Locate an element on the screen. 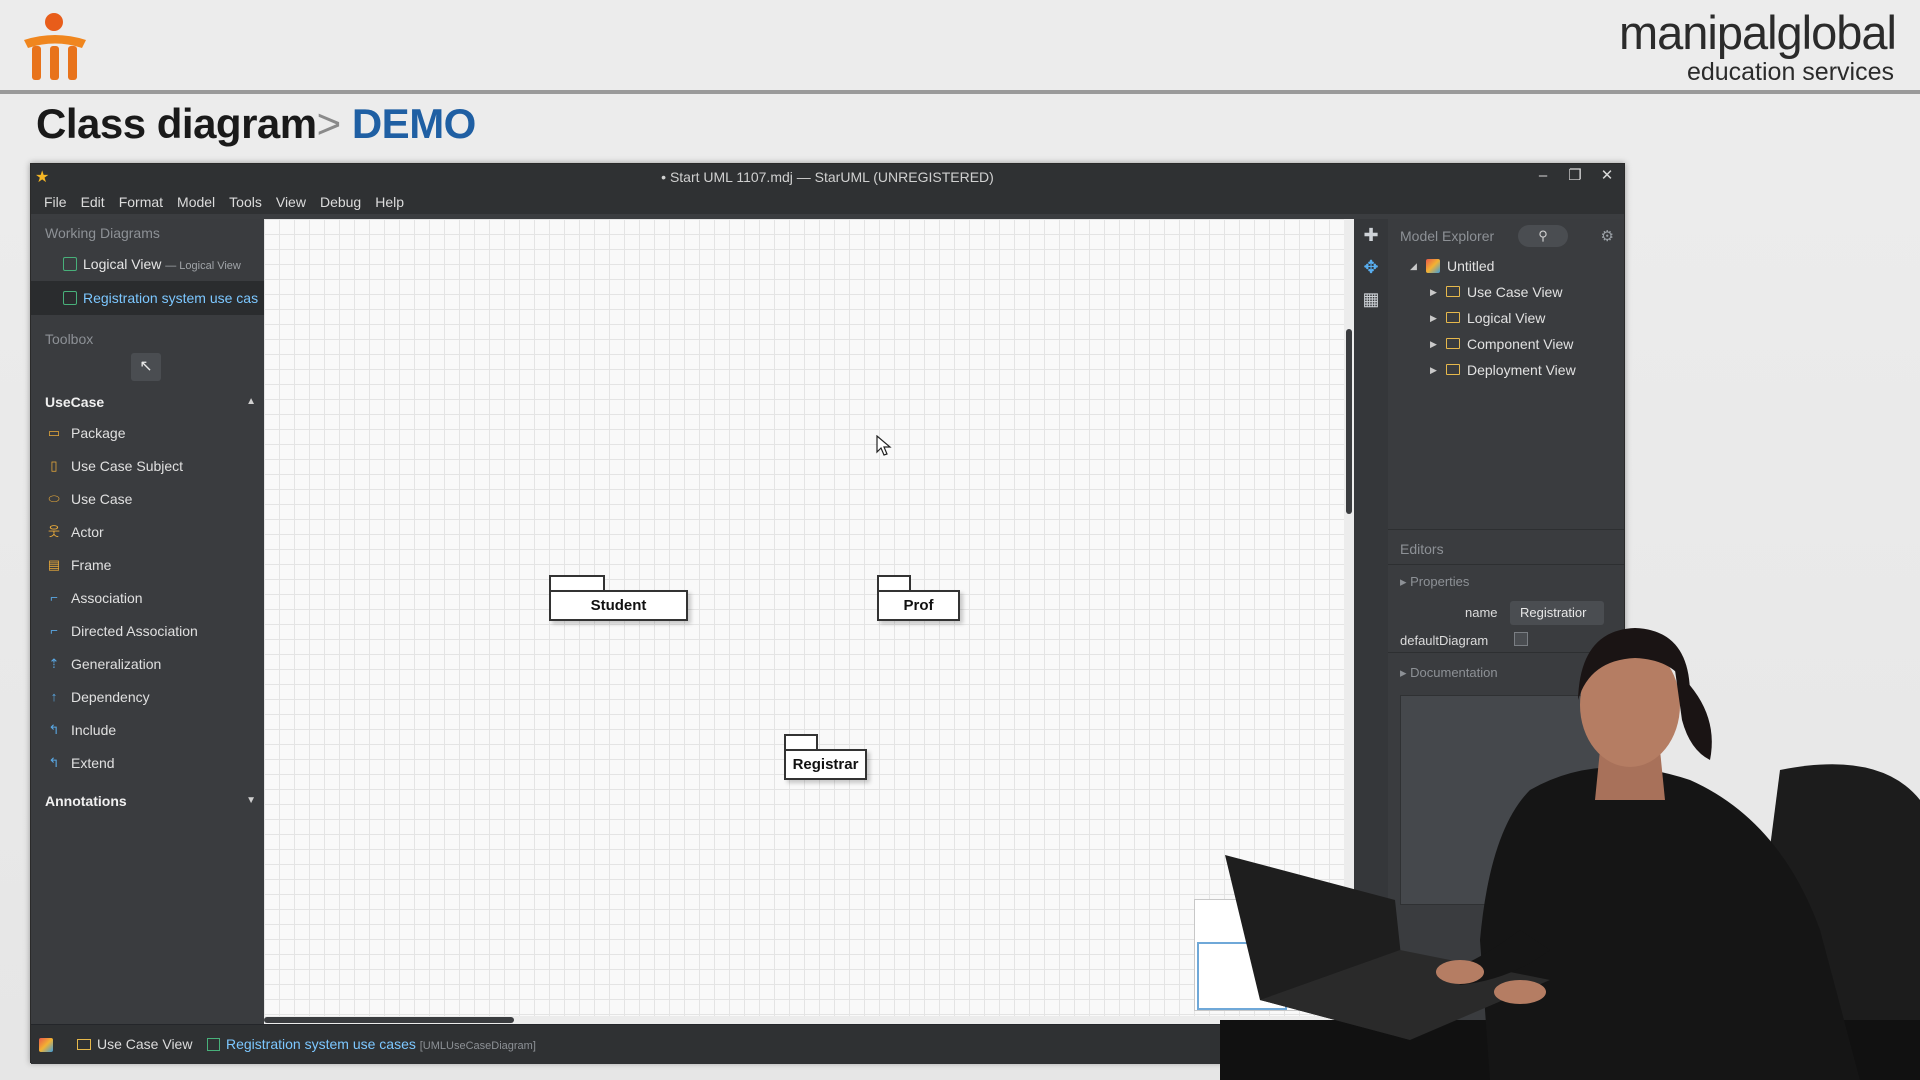  status-view: Use Case View is located at coordinates (134, 1044).